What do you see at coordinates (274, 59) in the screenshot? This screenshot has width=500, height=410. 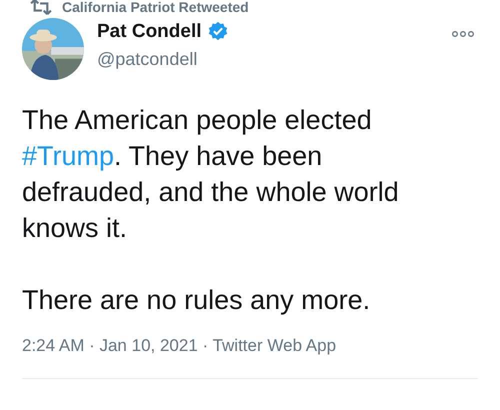 I see `author-handle: @patcondell` at bounding box center [274, 59].